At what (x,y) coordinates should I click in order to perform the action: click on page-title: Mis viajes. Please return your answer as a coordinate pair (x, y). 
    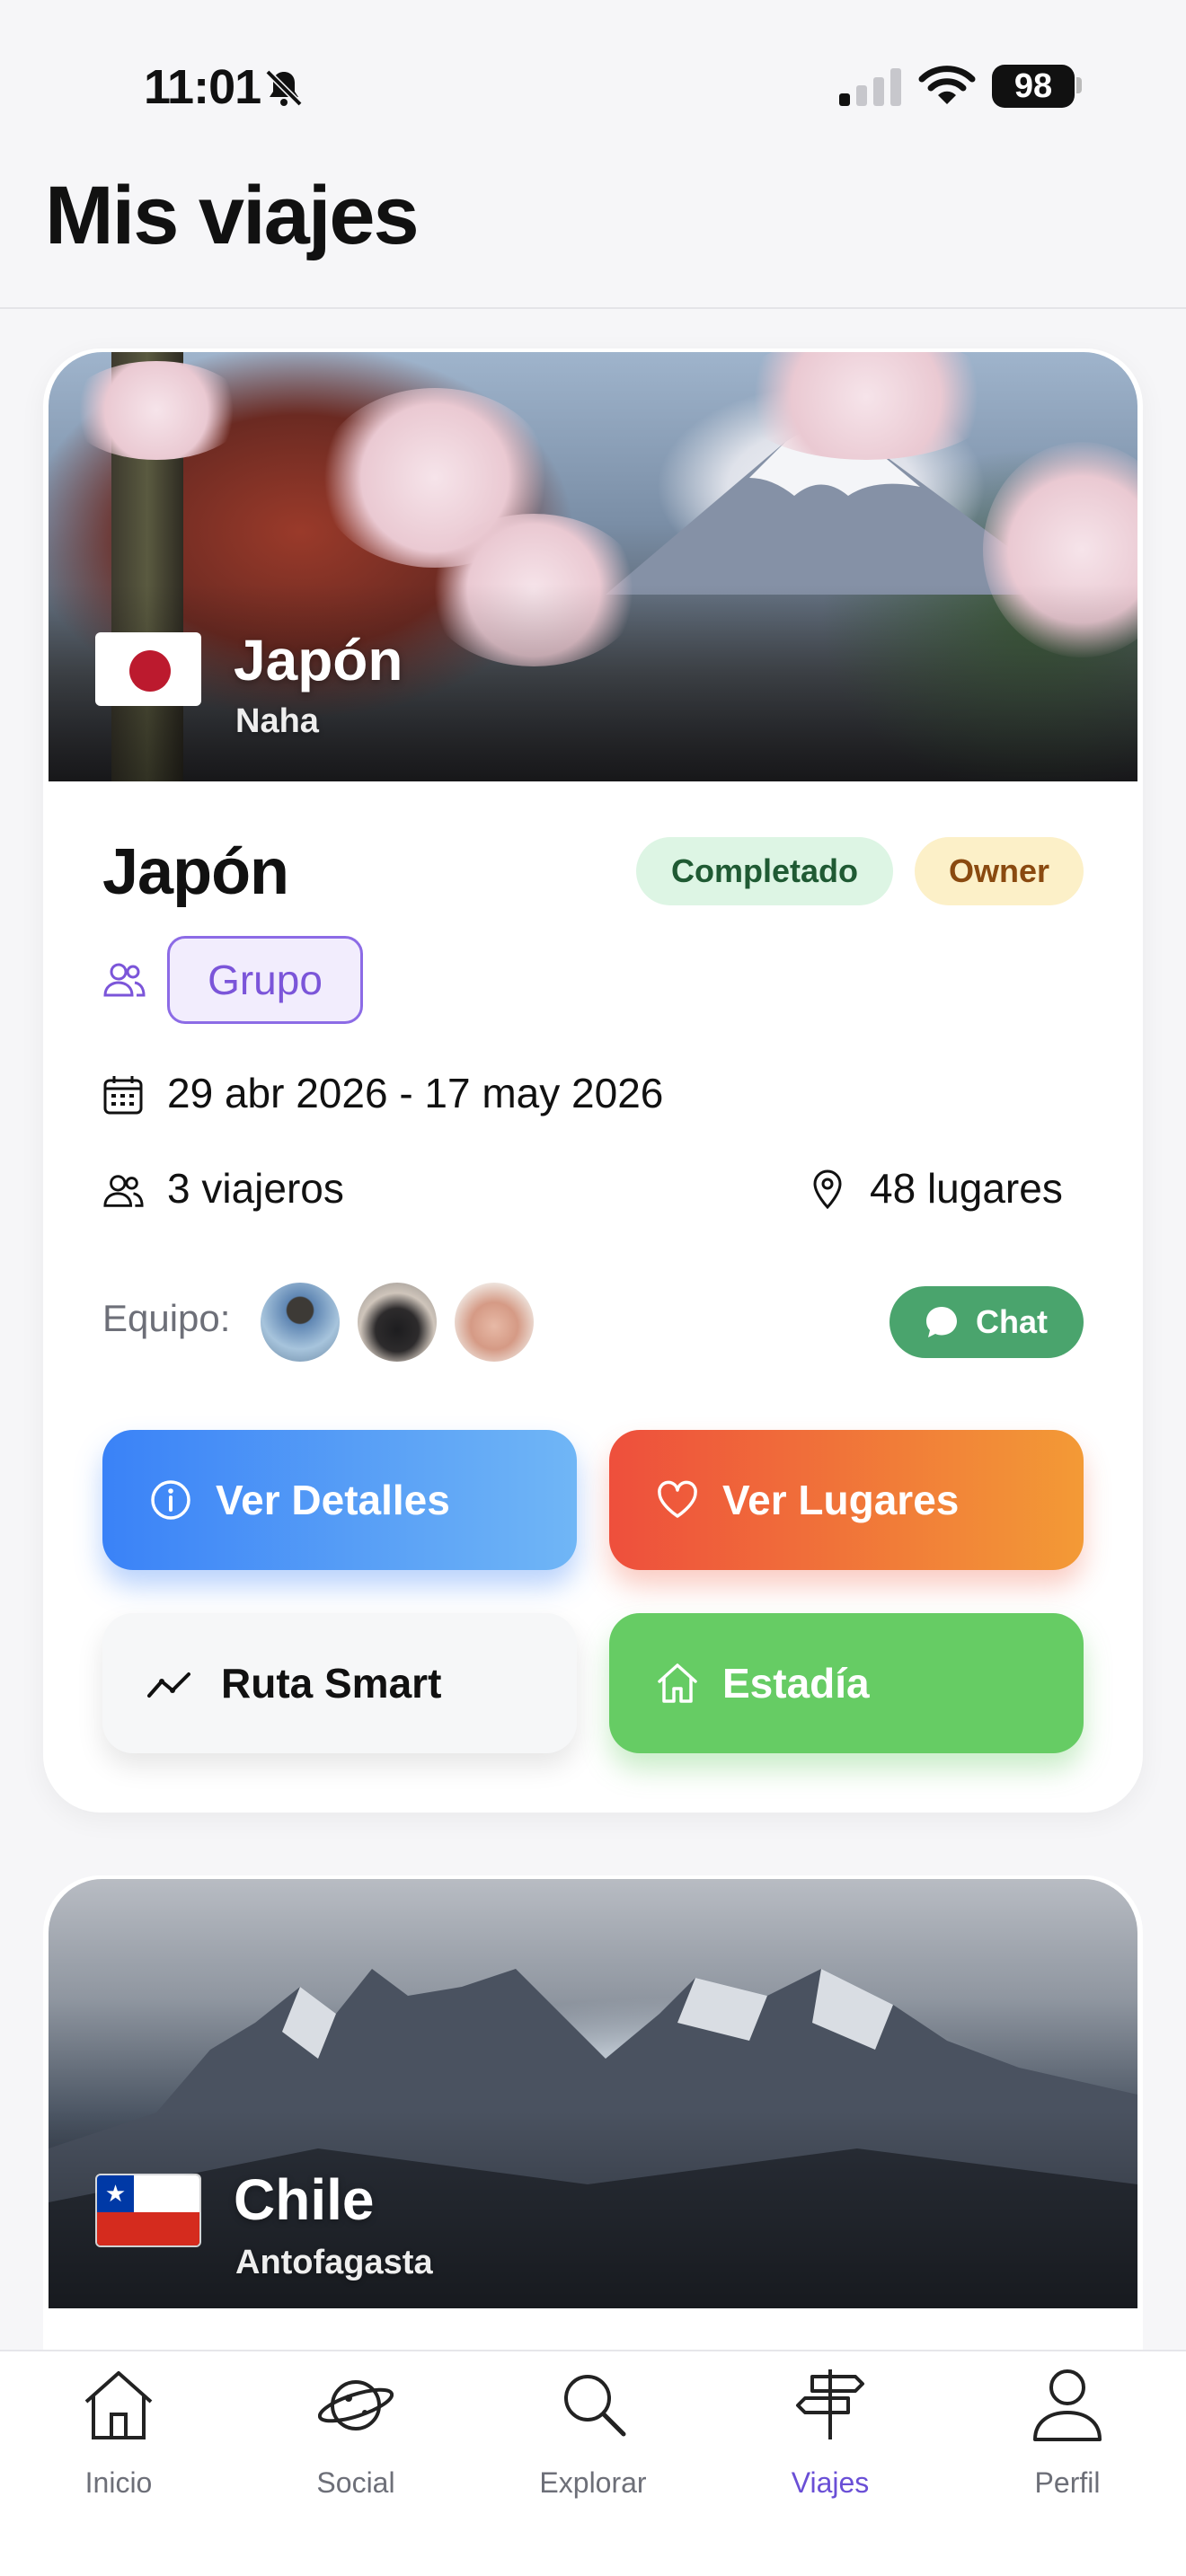
    Looking at the image, I should click on (232, 215).